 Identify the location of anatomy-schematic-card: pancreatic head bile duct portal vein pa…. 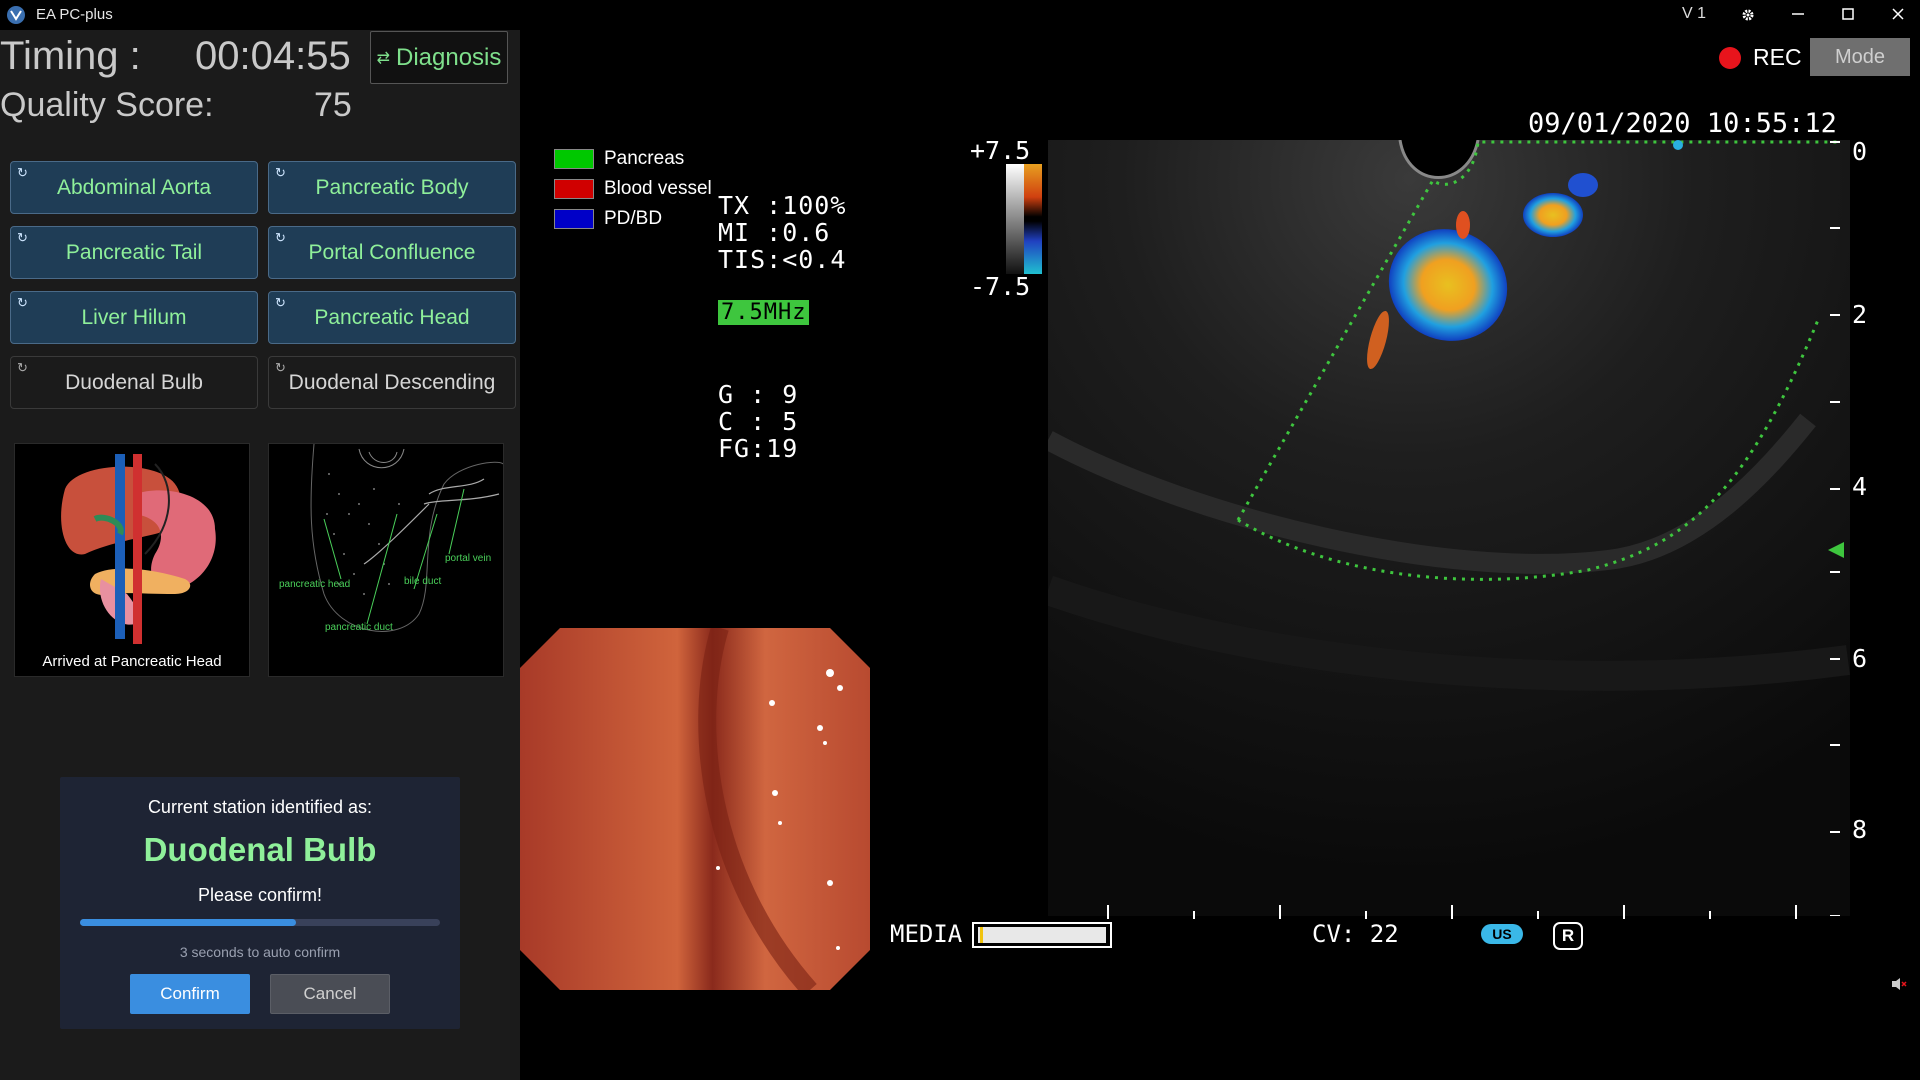
(386, 560).